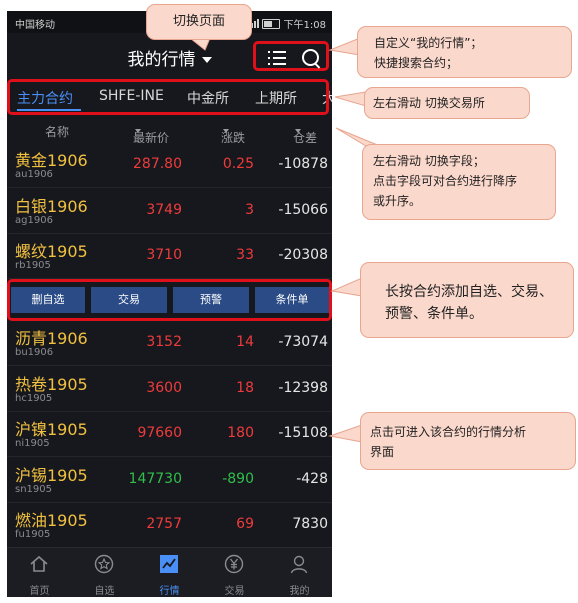 This screenshot has height=603, width=578. Describe the element at coordinates (467, 300) in the screenshot. I see `callout-long-press: 长按合约添加自选、交易、 预警、条件单。` at that location.